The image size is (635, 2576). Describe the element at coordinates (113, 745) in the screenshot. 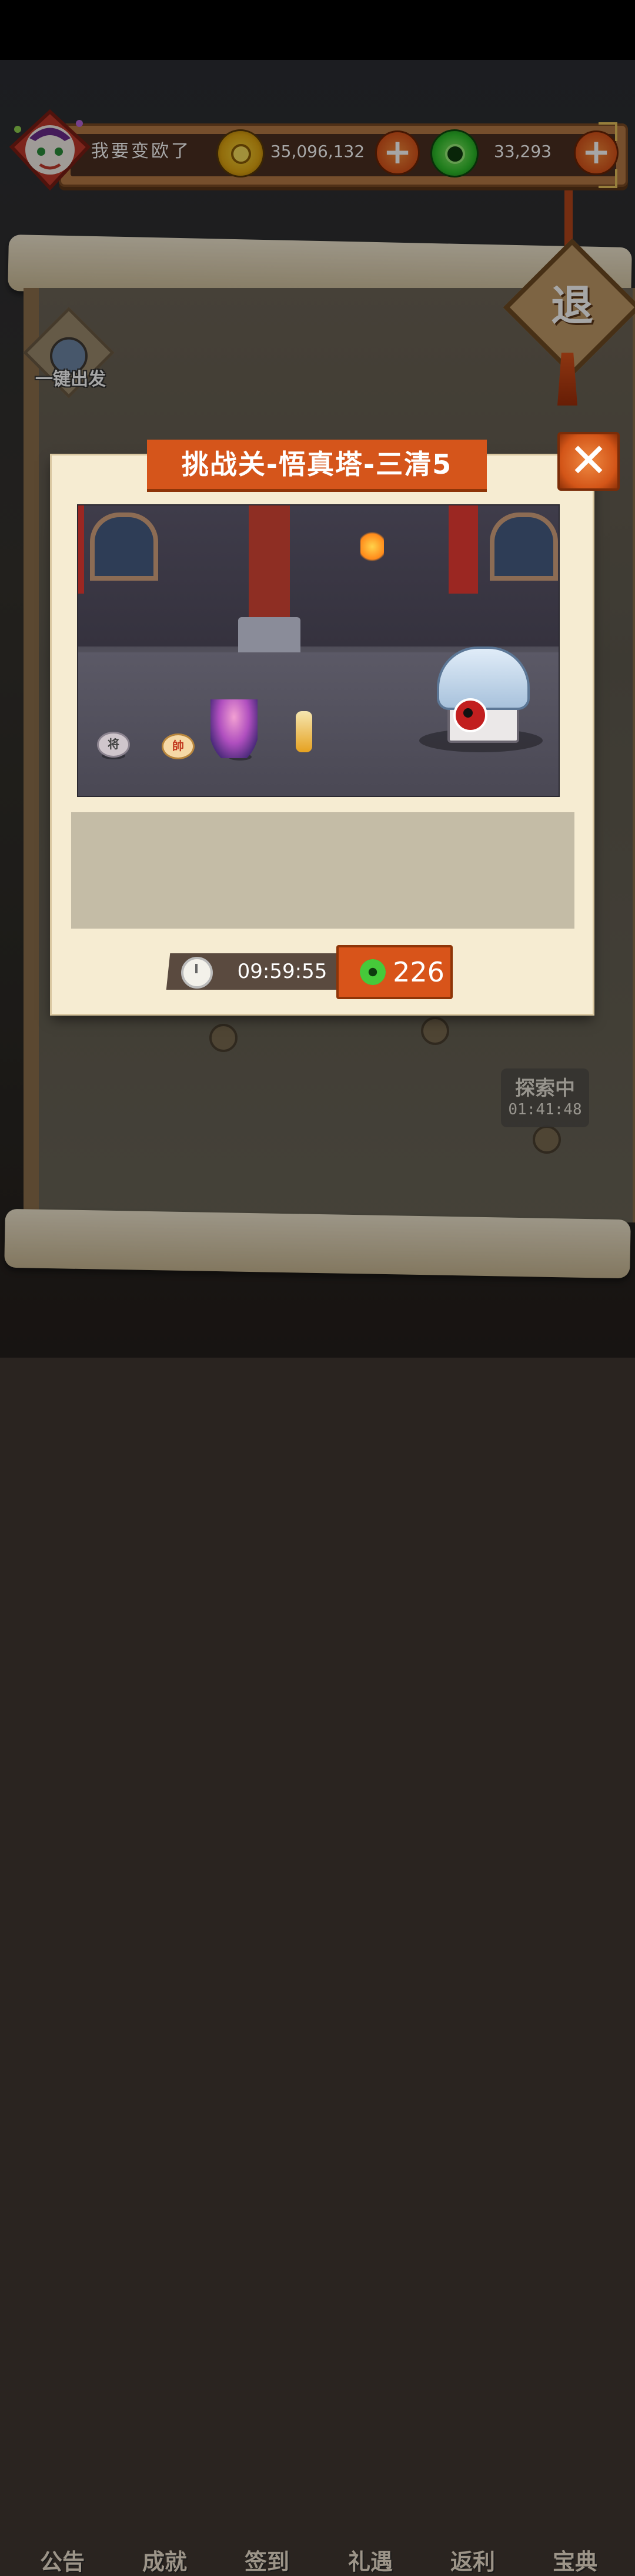

I see `chess-piece-general: 将` at that location.